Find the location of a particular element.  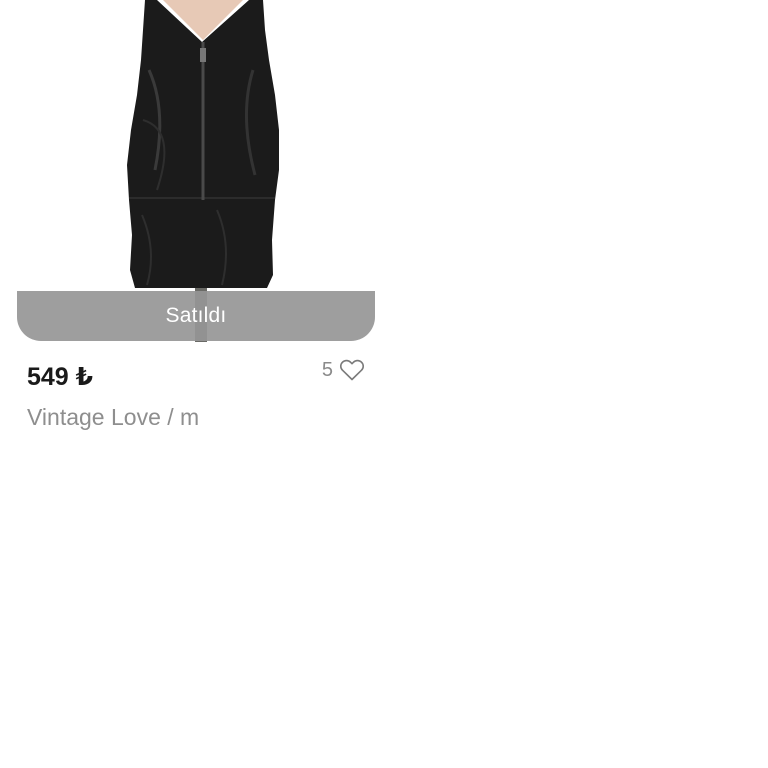

like-count: 5 is located at coordinates (327, 369).